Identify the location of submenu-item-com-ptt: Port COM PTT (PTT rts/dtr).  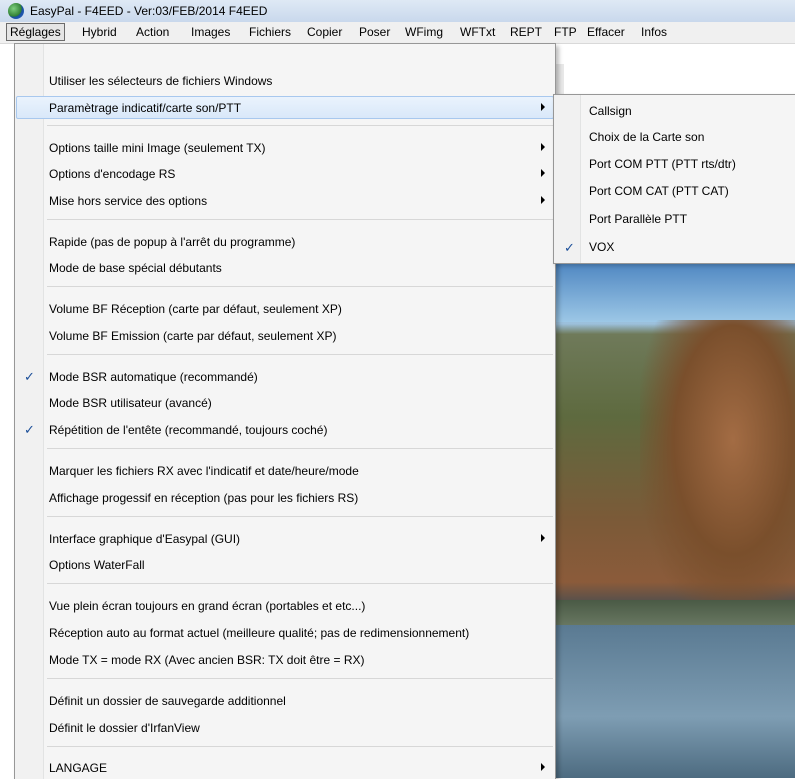
(675, 164).